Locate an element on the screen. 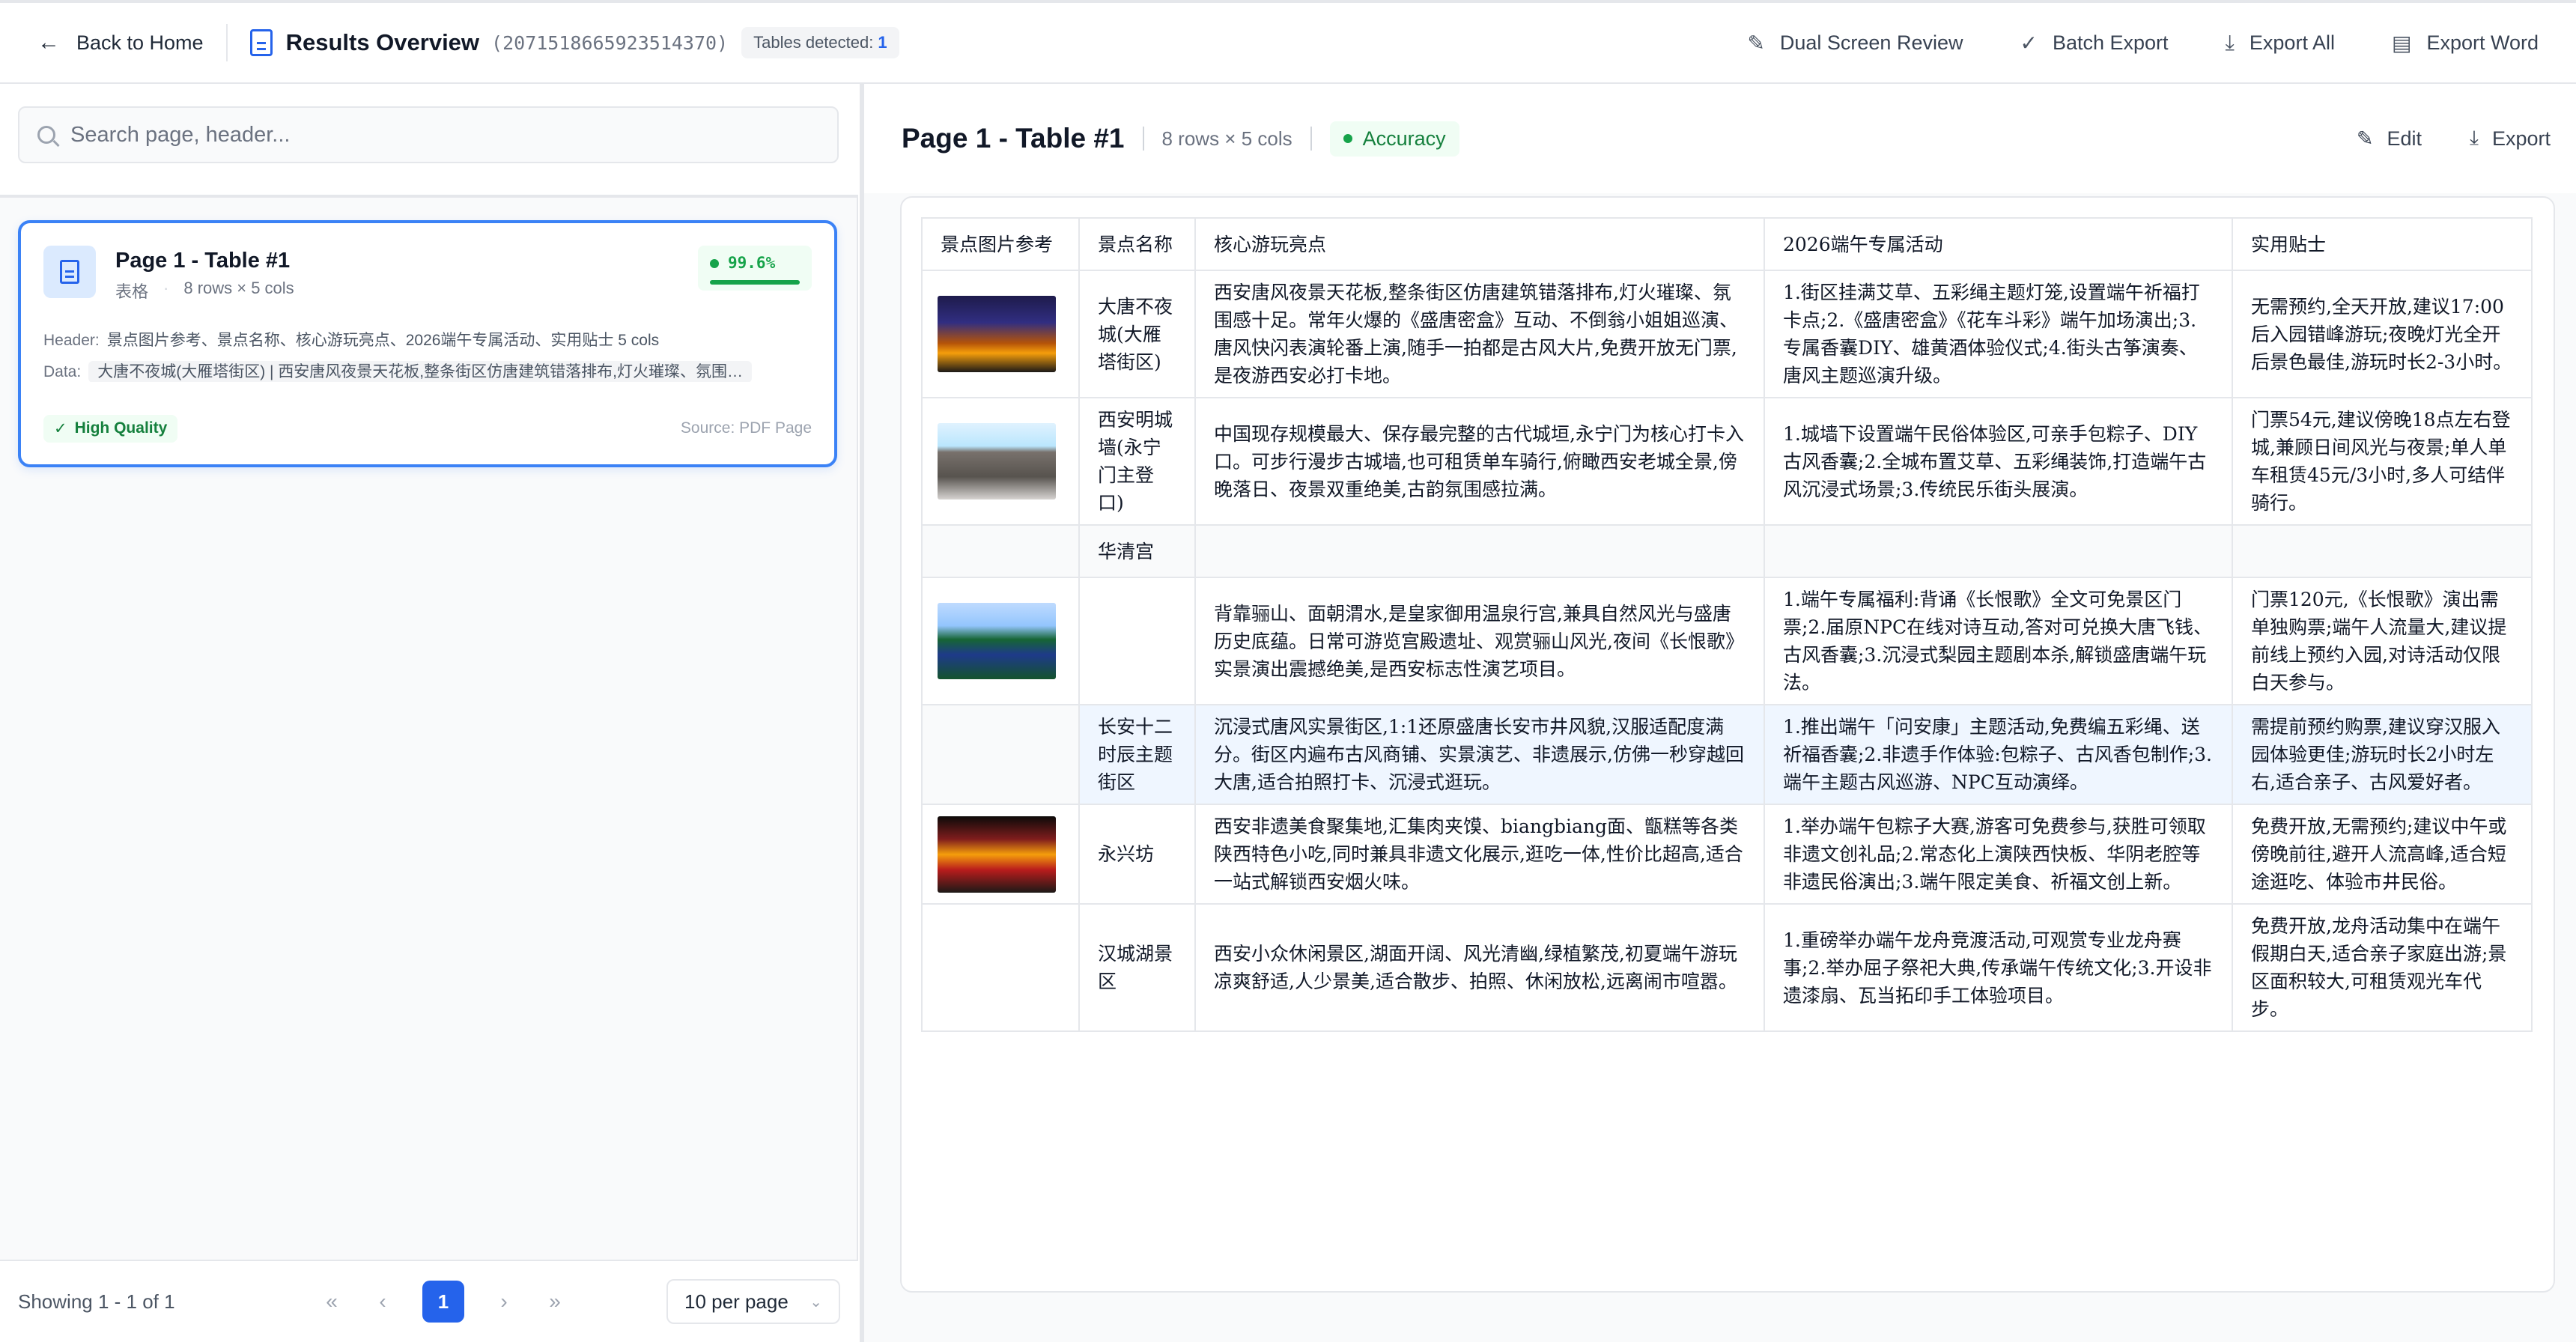 The image size is (2576, 1342). data-label: Data: is located at coordinates (62, 372).